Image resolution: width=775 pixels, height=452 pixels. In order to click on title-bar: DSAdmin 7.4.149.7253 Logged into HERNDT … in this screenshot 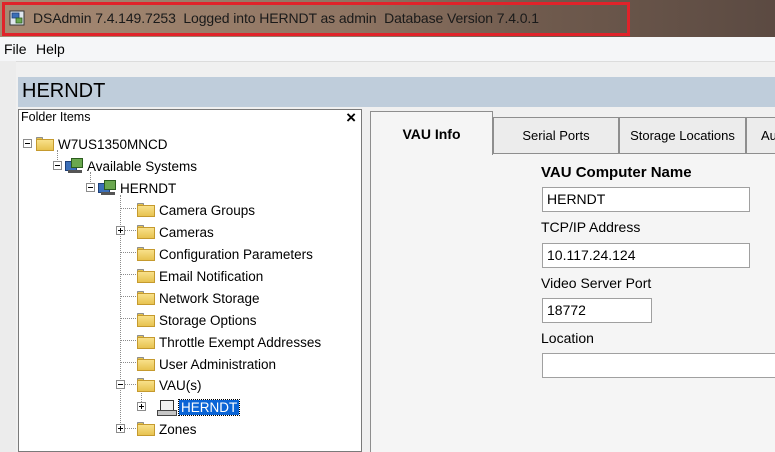, I will do `click(387, 18)`.